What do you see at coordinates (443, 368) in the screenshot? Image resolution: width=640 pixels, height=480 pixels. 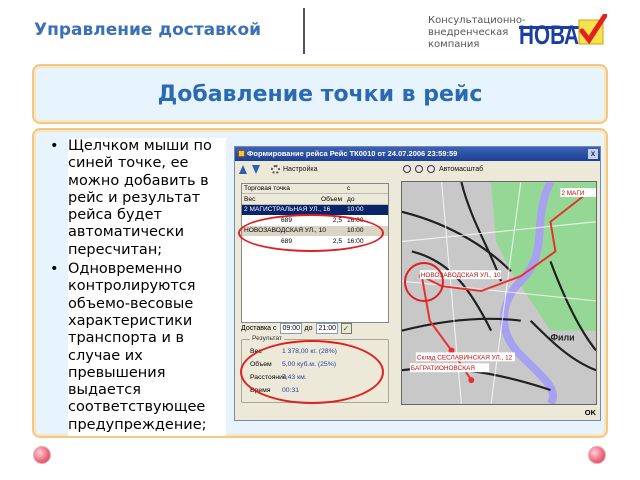 I see `map-label-bottom: БАГРАТИОНОВСКАЯ` at bounding box center [443, 368].